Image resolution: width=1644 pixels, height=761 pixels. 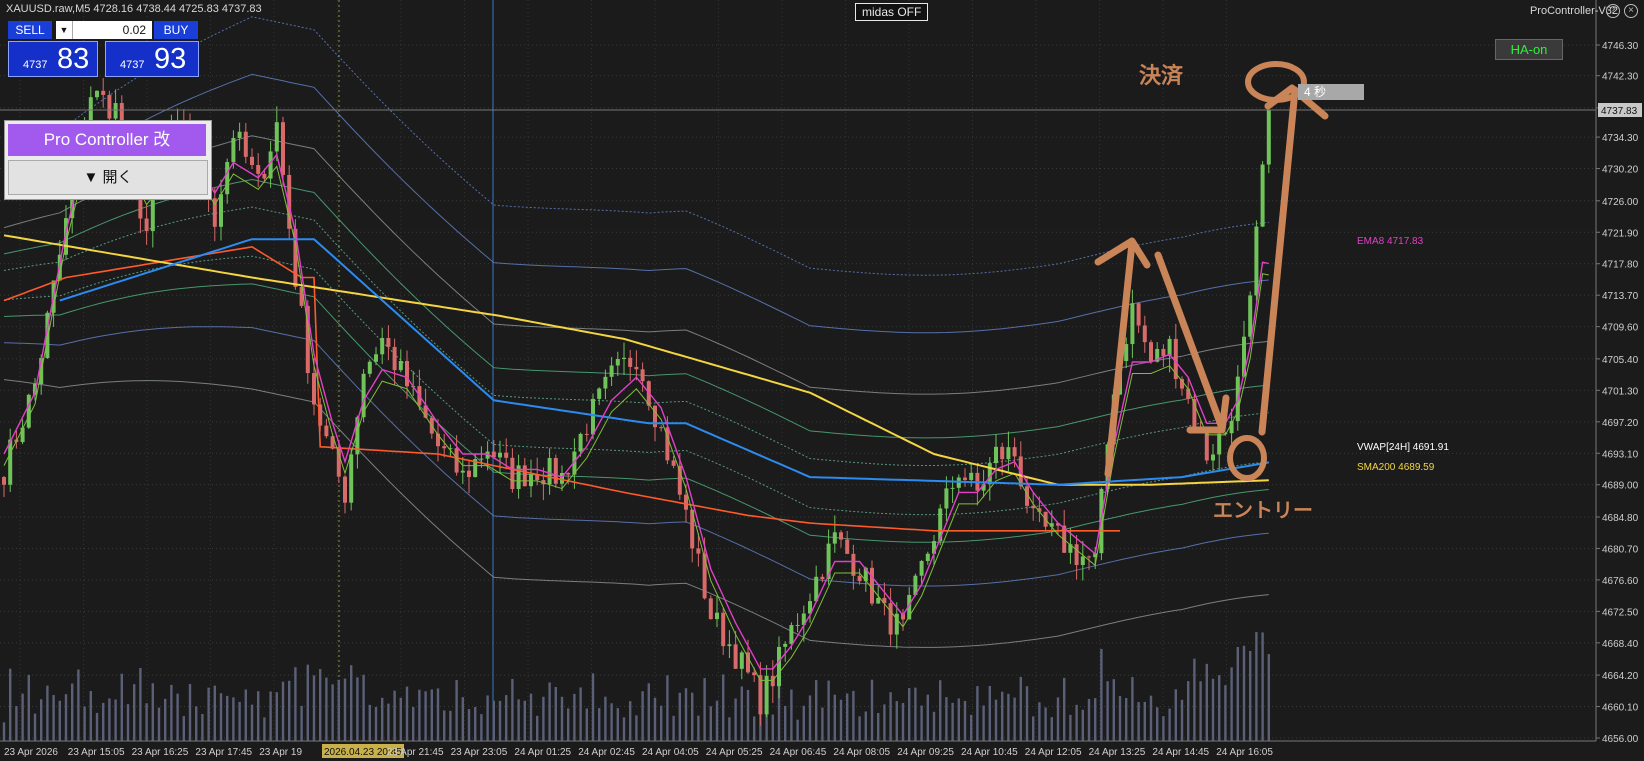 What do you see at coordinates (104, 30) in the screenshot?
I see `lot-size-stepper: ▼ 0.02` at bounding box center [104, 30].